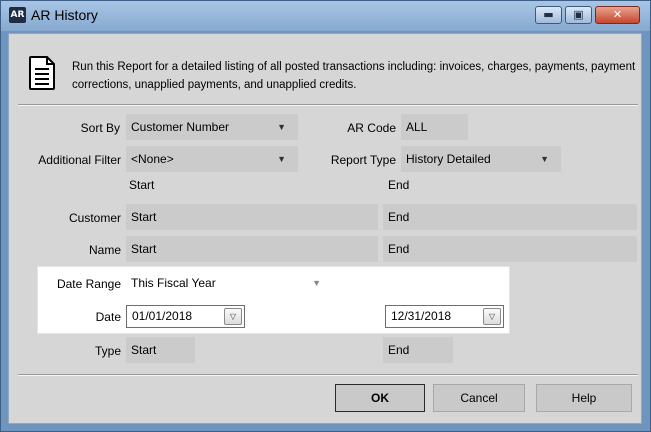  I want to click on ok-button: OK, so click(380, 398).